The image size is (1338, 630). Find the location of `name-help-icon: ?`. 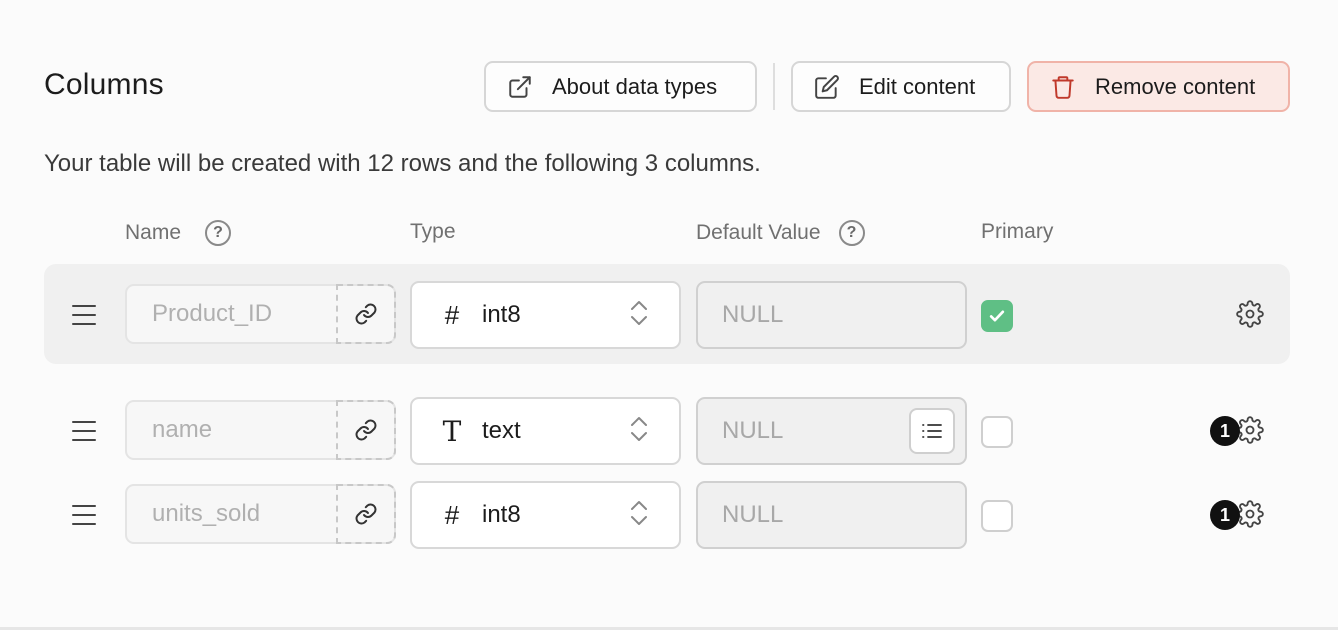

name-help-icon: ? is located at coordinates (218, 233).